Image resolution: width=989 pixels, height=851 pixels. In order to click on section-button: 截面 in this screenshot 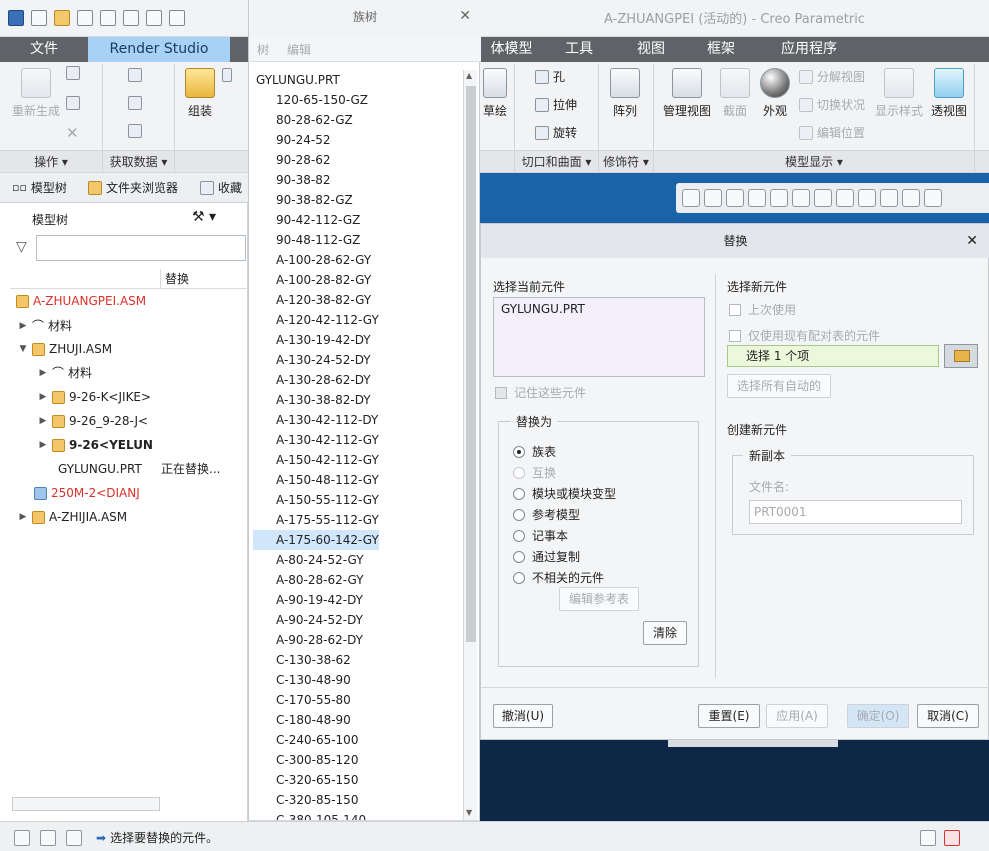, I will do `click(735, 93)`.